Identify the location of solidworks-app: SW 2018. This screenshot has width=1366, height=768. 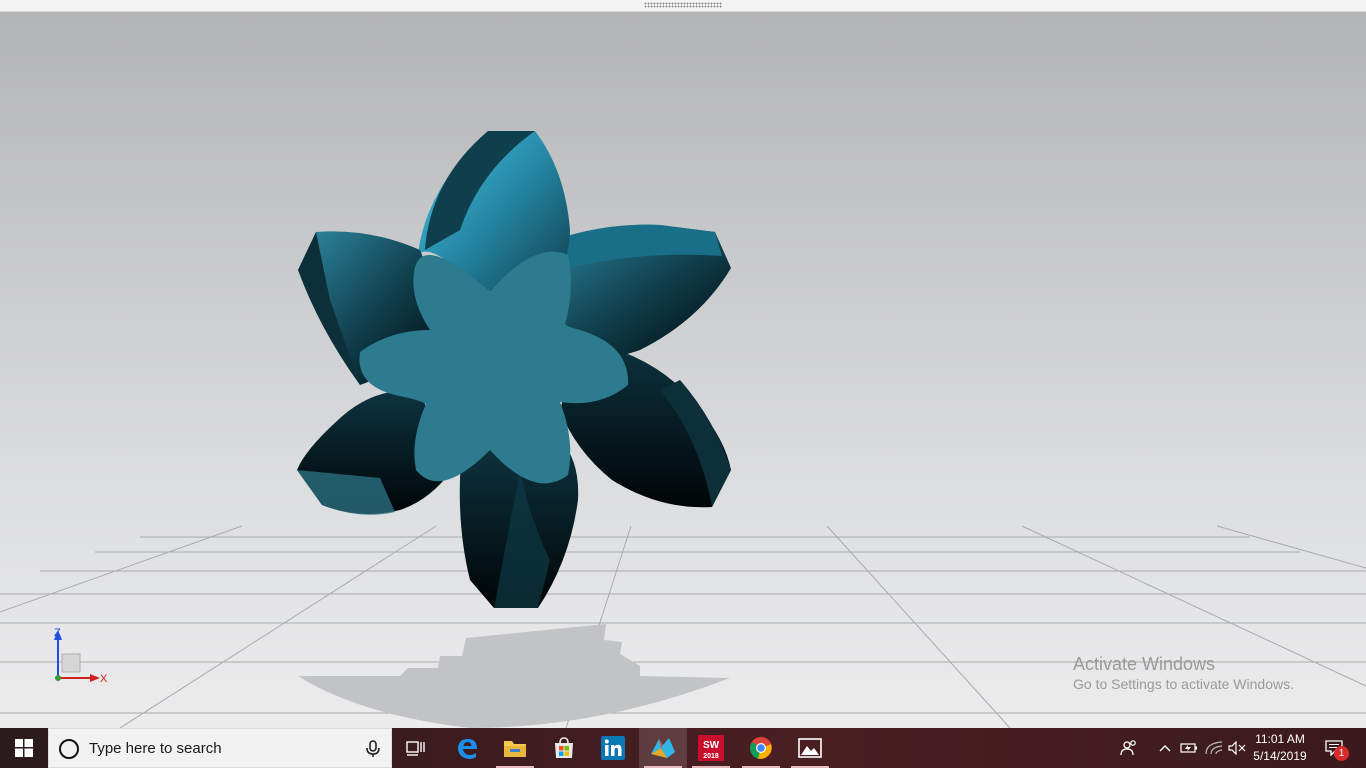
(711, 748).